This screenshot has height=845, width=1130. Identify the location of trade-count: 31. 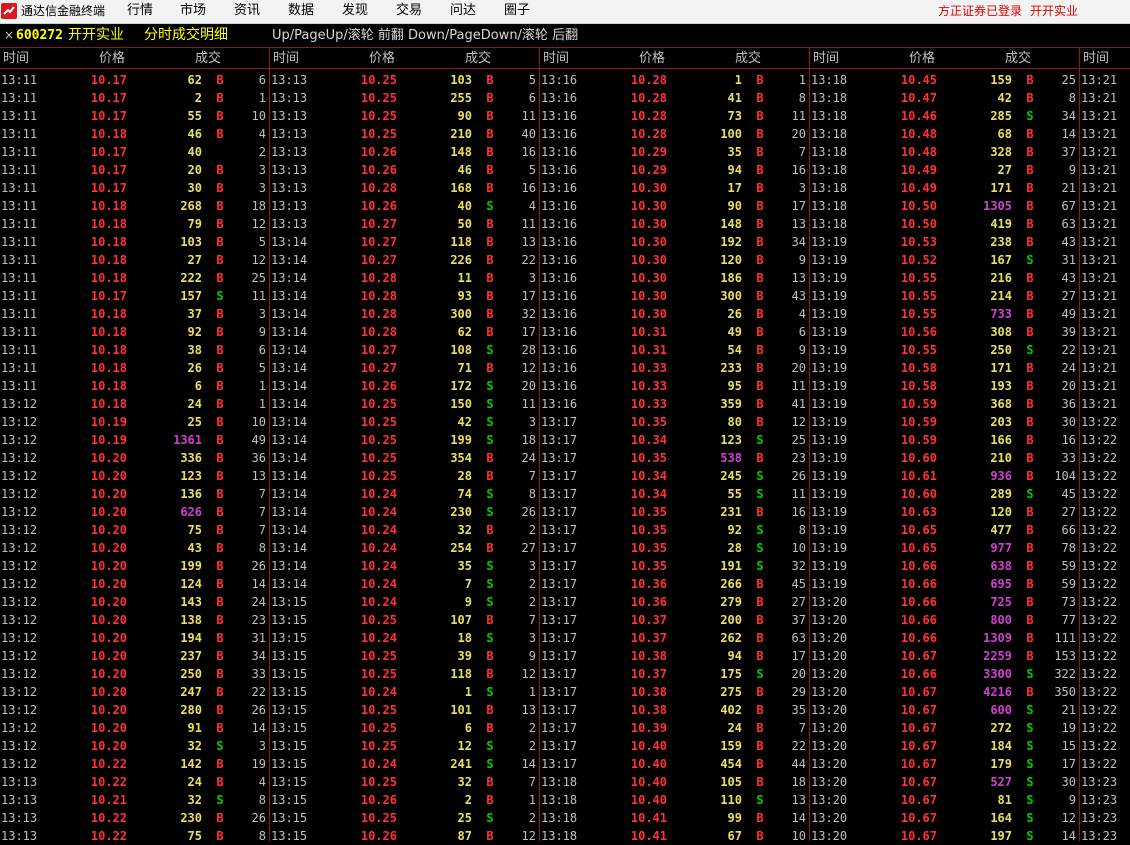
(258, 638).